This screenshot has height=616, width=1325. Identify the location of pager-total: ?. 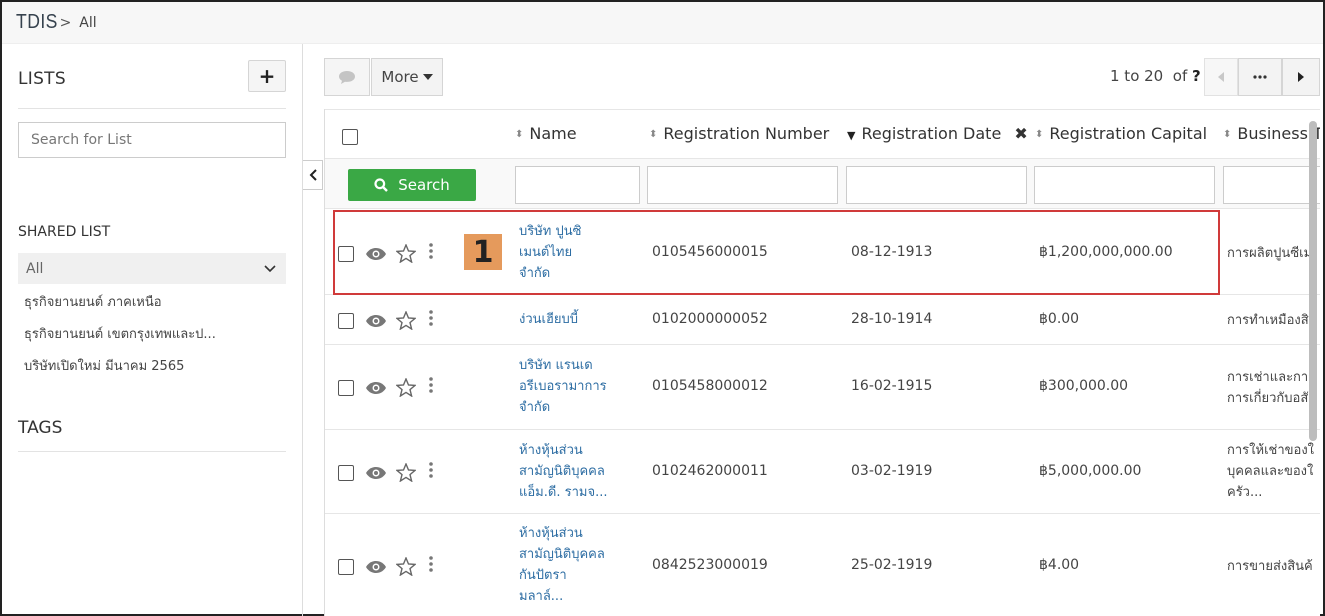
(1196, 76).